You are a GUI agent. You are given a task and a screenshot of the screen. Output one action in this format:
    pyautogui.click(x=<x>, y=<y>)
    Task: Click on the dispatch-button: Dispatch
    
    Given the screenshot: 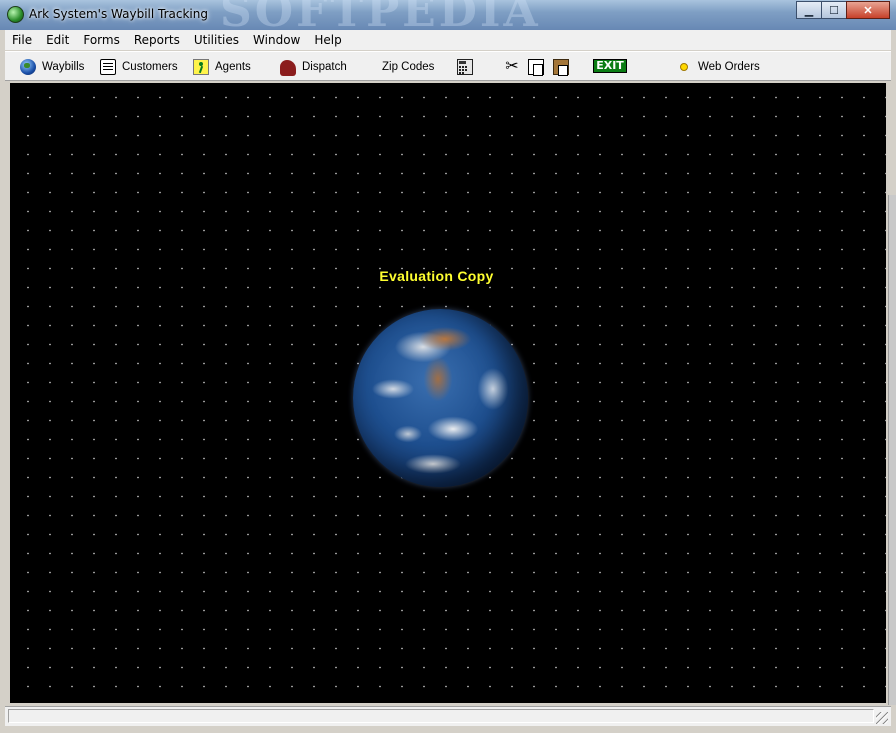 What is the action you would take?
    pyautogui.click(x=313, y=67)
    